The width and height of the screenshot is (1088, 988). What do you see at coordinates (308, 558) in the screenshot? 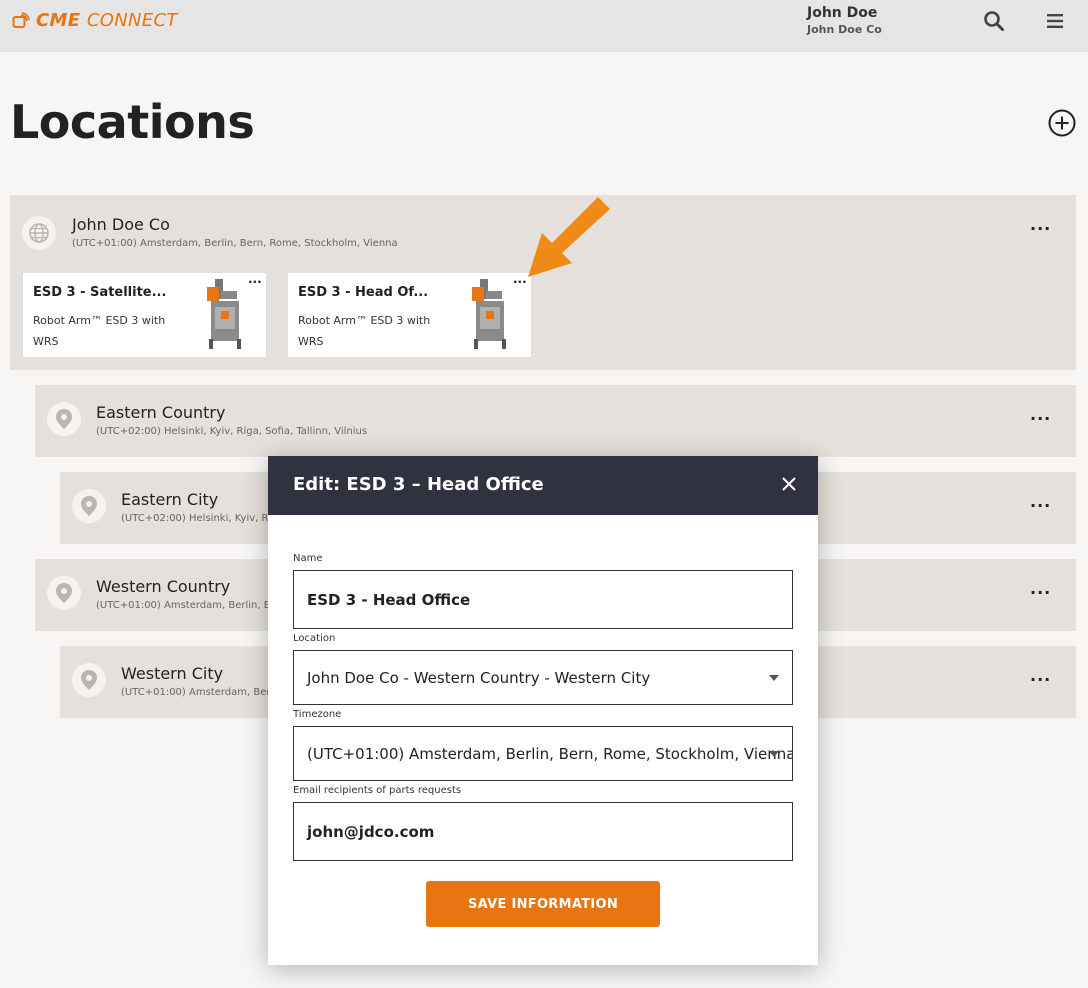
I see `name-label: Name` at bounding box center [308, 558].